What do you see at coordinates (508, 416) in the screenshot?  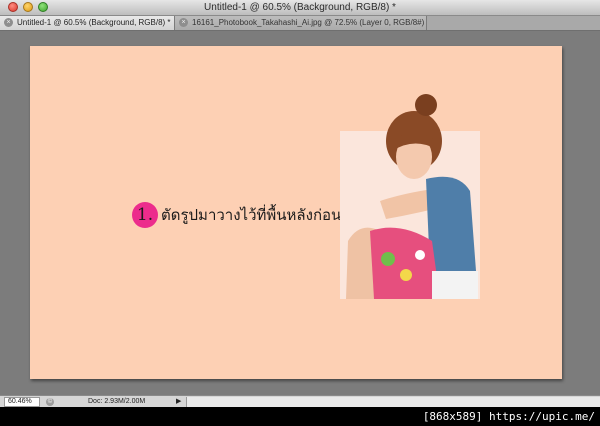 I see `image-source-watermark: [868x589] https://upic.me/` at bounding box center [508, 416].